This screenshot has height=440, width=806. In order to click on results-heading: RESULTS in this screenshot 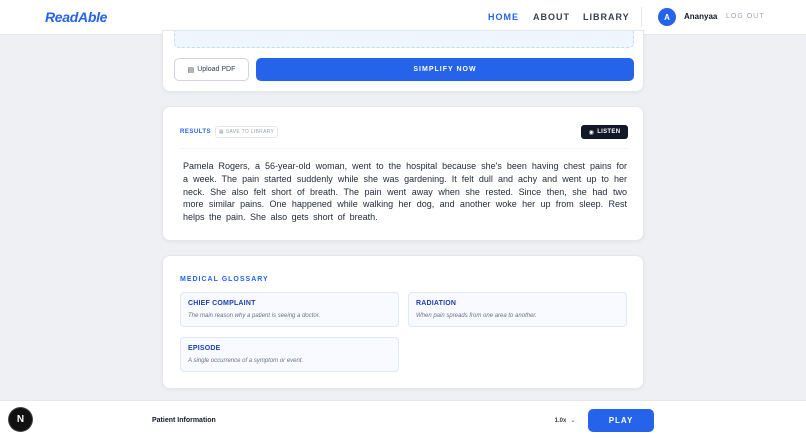, I will do `click(196, 132)`.